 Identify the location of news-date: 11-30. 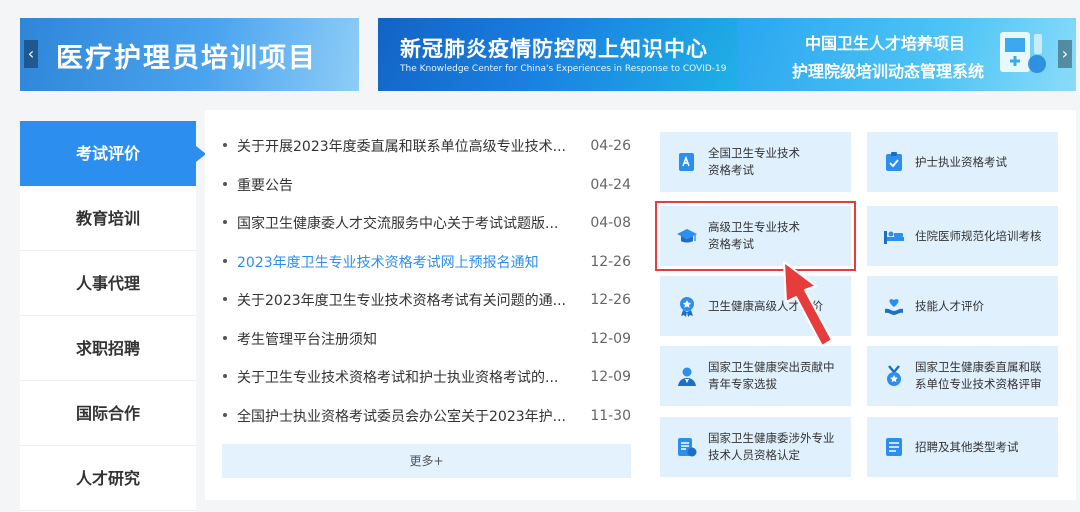
(610, 415).